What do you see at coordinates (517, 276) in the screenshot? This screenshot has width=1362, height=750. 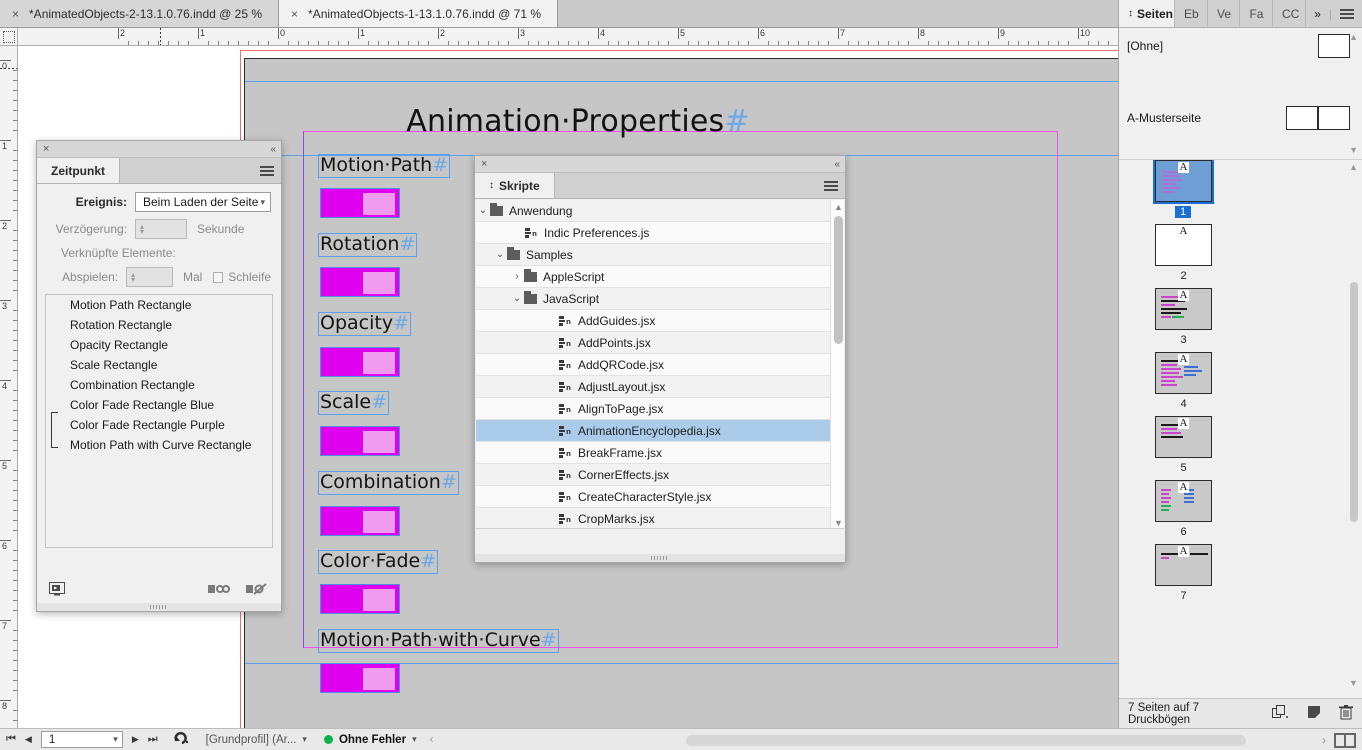 I see `chevron-right-icon: ›` at bounding box center [517, 276].